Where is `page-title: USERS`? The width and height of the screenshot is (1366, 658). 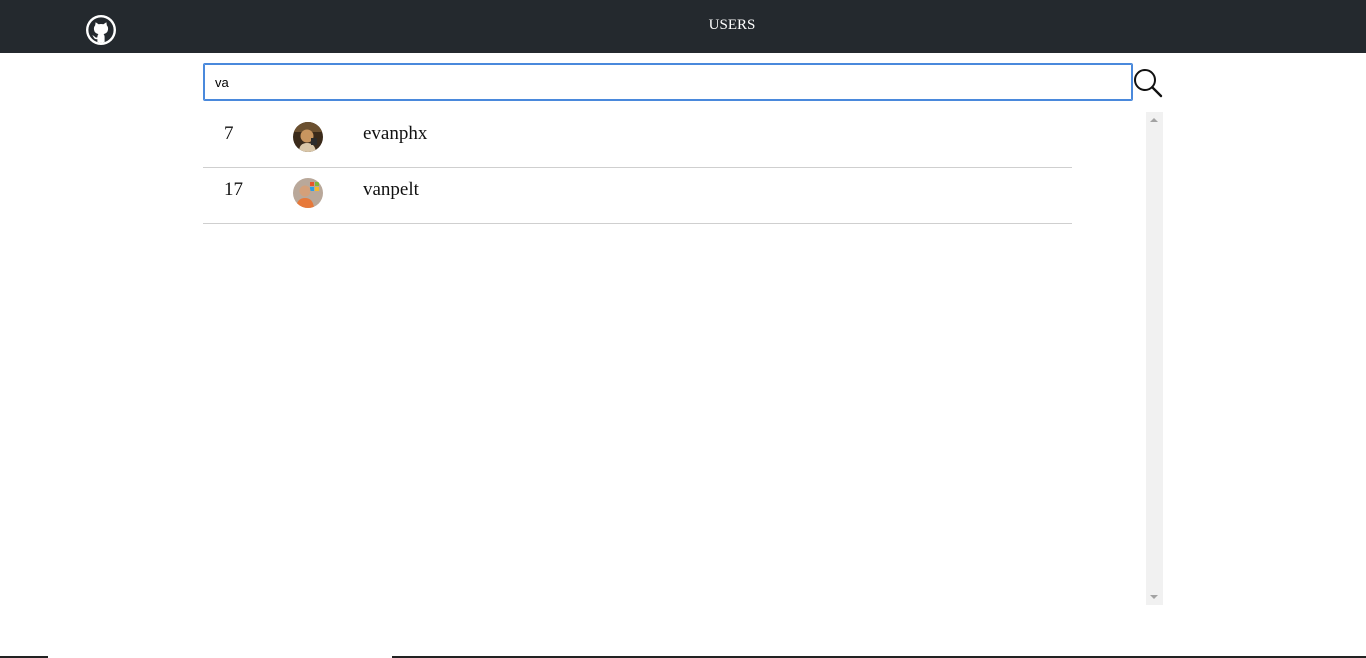 page-title: USERS is located at coordinates (683, 25).